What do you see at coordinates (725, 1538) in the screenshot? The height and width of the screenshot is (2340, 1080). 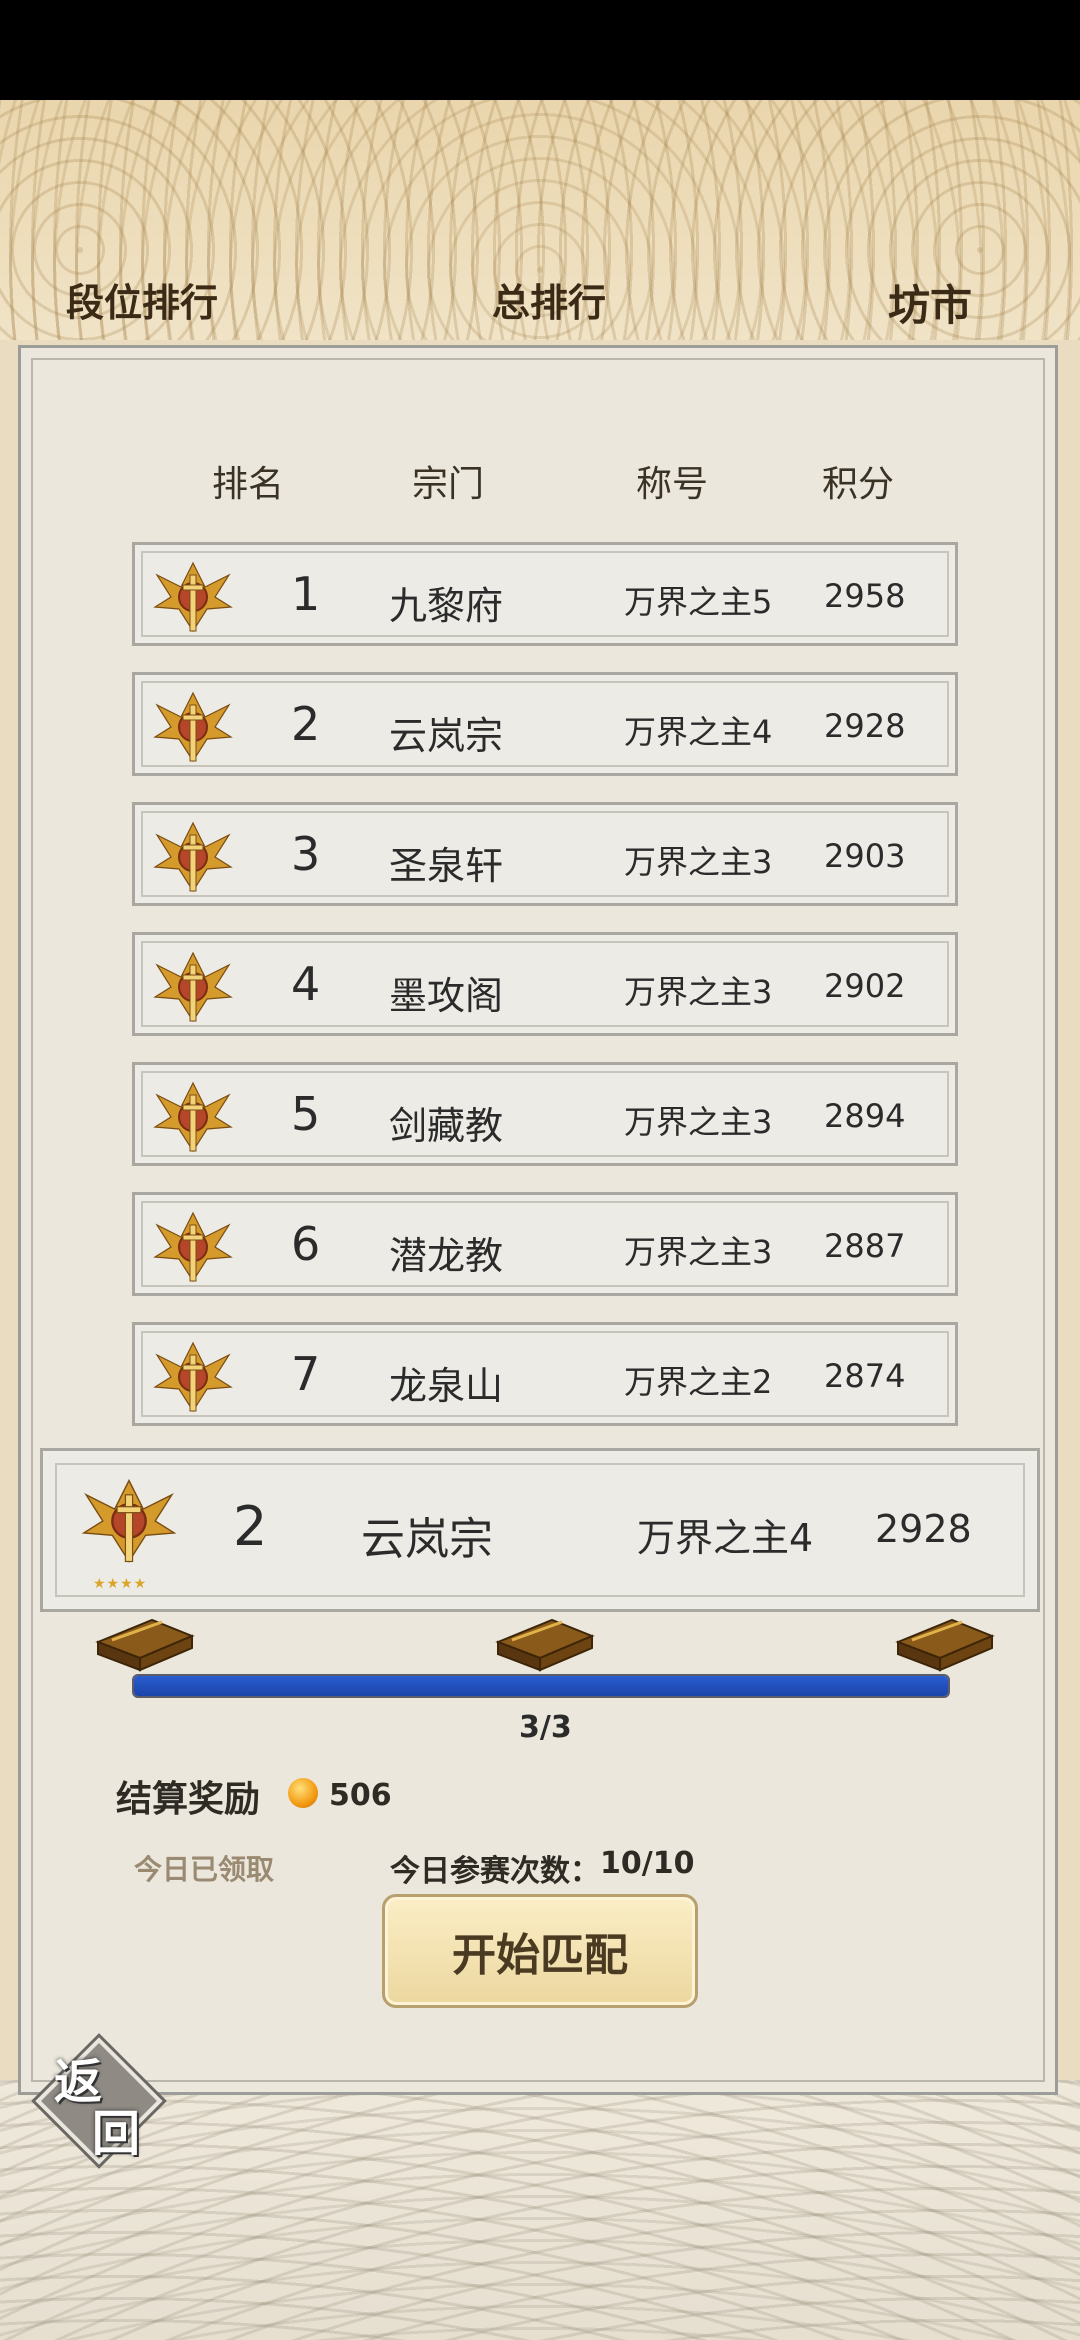 I see `my-title: 万界之主4` at bounding box center [725, 1538].